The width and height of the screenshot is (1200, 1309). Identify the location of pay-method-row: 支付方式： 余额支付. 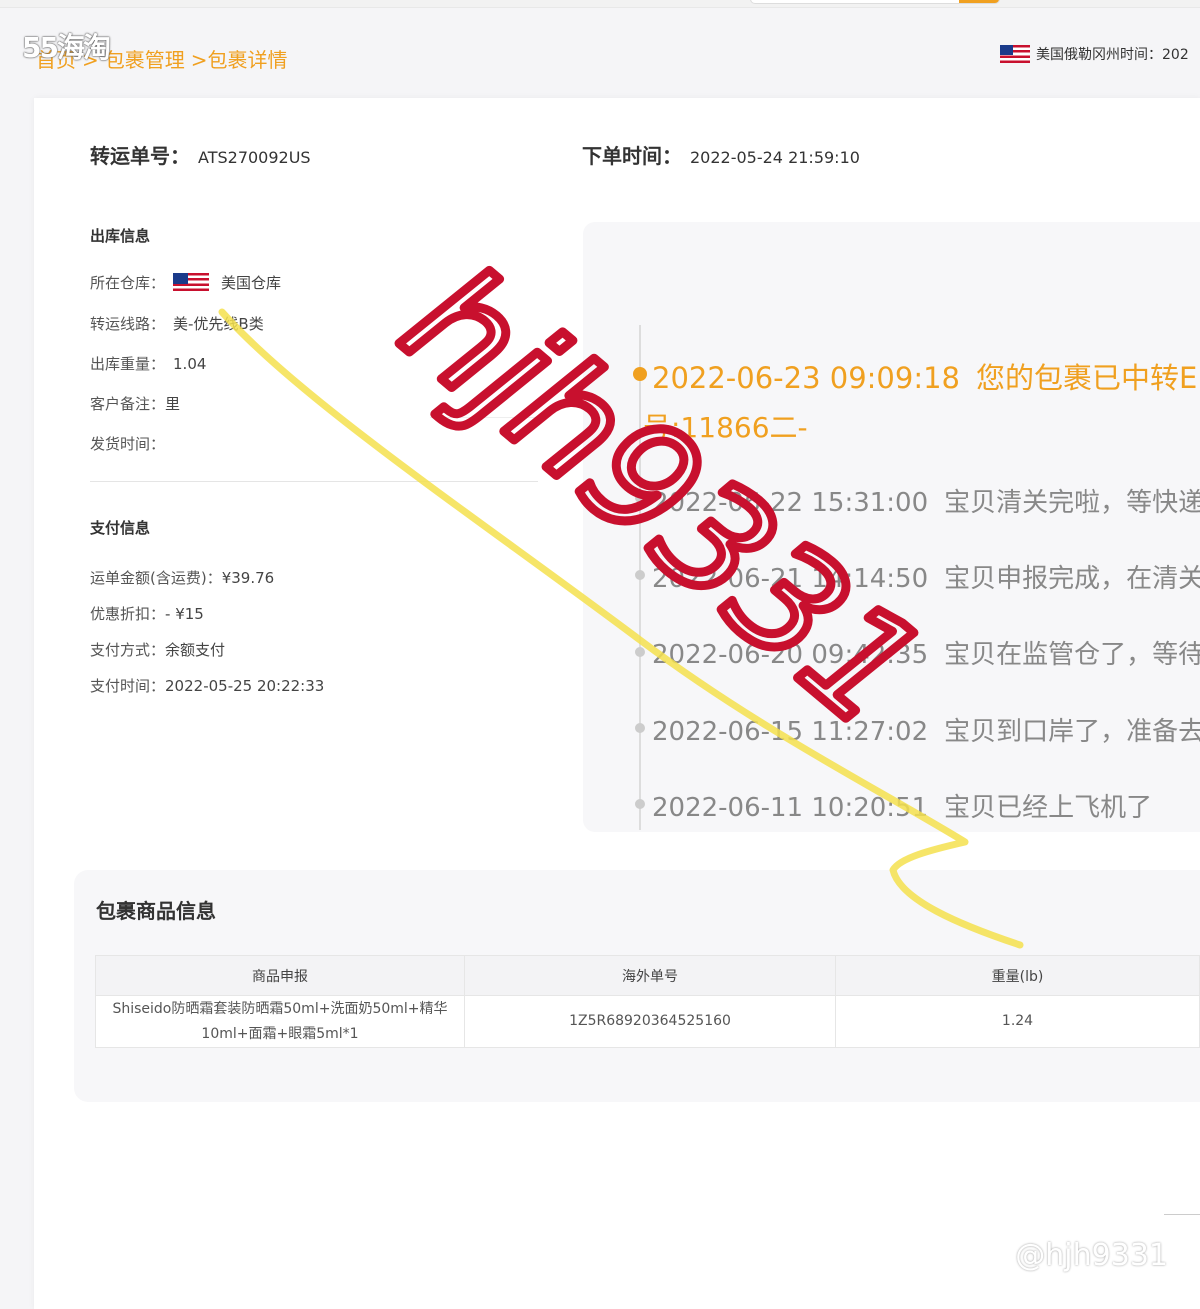
(157, 649).